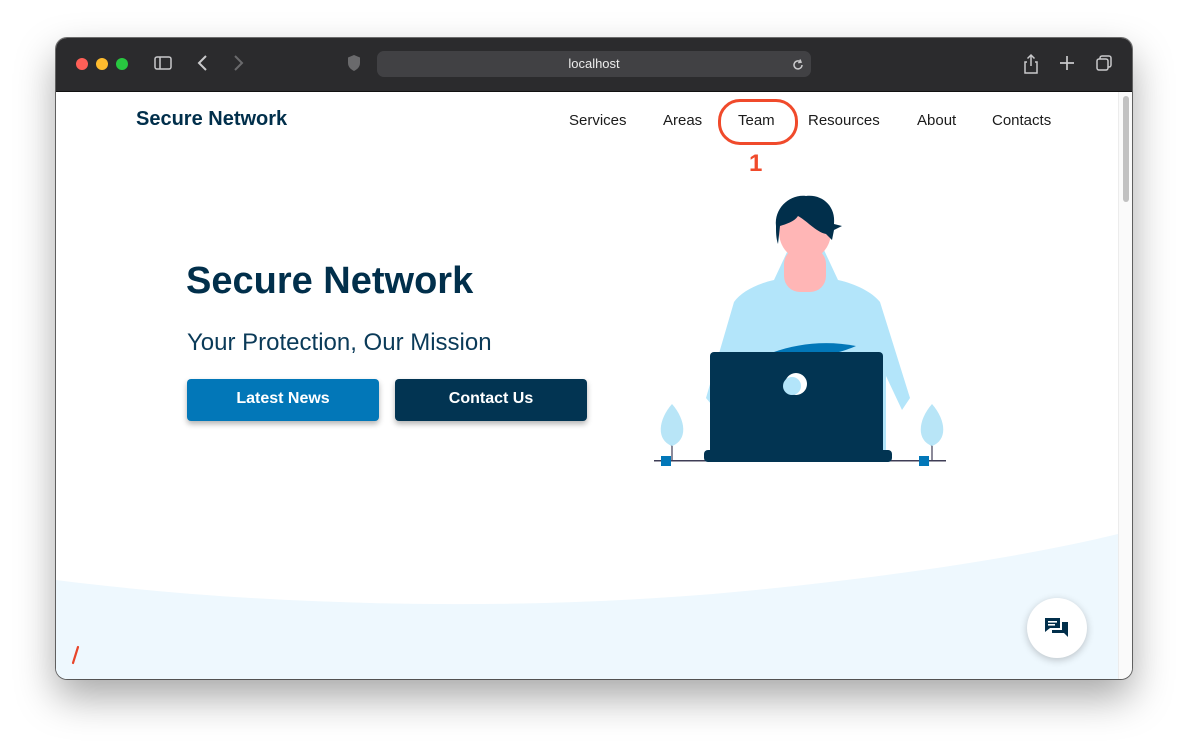 The image size is (1188, 754). What do you see at coordinates (330, 281) in the screenshot?
I see `hero-title: Secure Network` at bounding box center [330, 281].